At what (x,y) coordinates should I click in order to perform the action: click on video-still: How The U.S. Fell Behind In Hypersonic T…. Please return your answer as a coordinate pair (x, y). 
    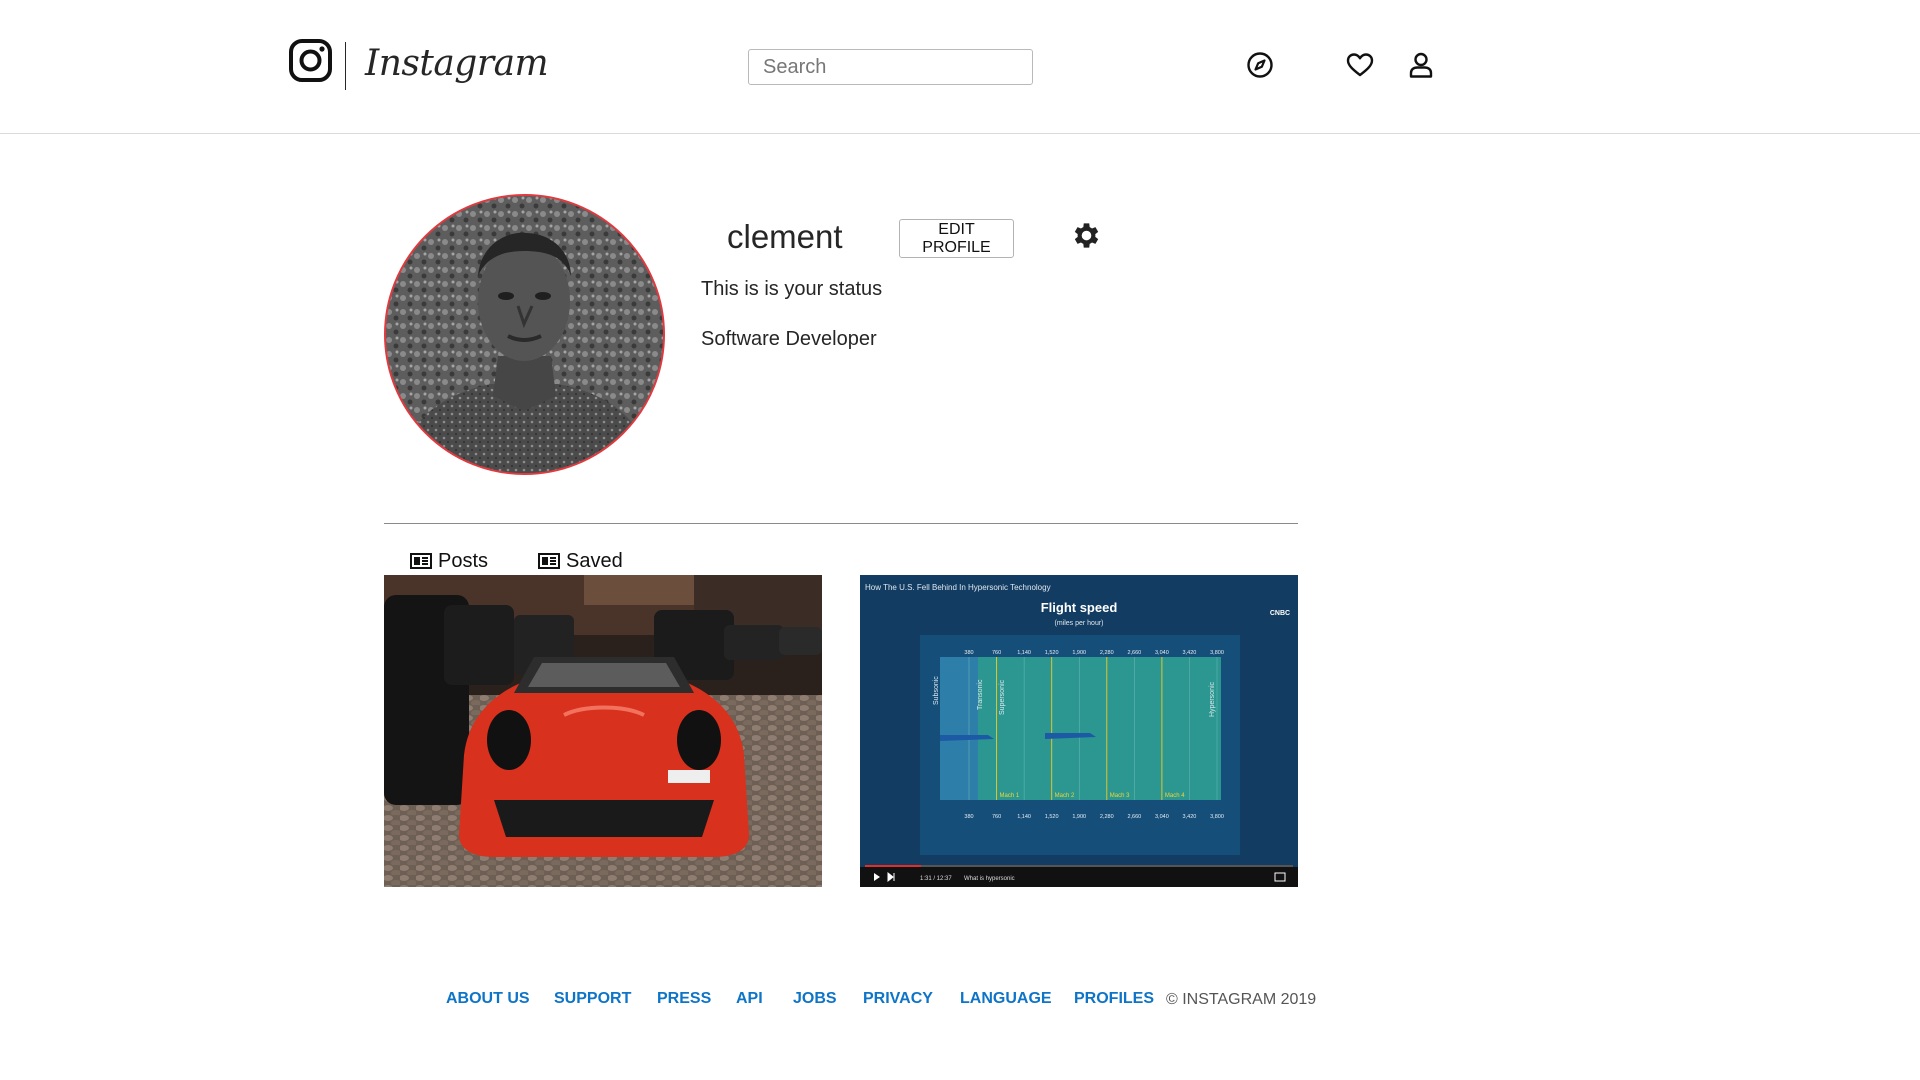
    Looking at the image, I should click on (1079, 731).